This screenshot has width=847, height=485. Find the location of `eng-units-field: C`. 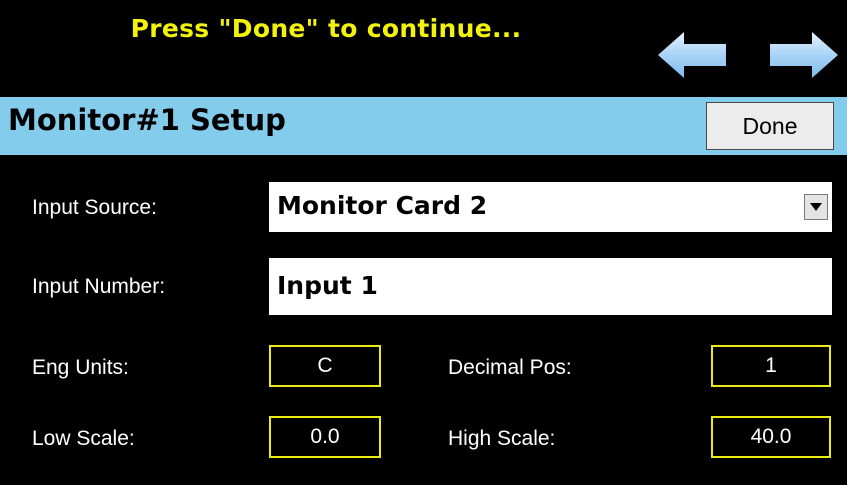

eng-units-field: C is located at coordinates (325, 366).